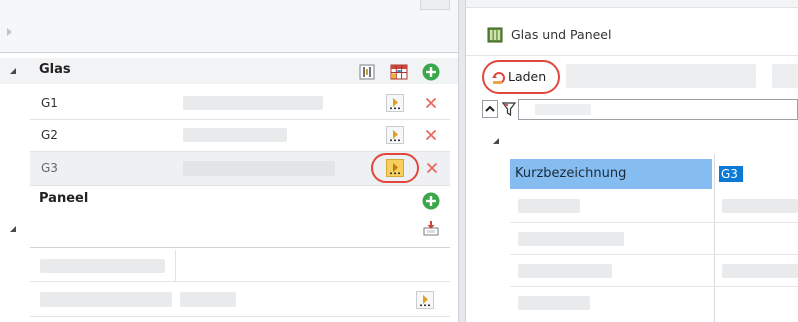 This screenshot has width=798, height=322. I want to click on property-value: G3, so click(729, 174).